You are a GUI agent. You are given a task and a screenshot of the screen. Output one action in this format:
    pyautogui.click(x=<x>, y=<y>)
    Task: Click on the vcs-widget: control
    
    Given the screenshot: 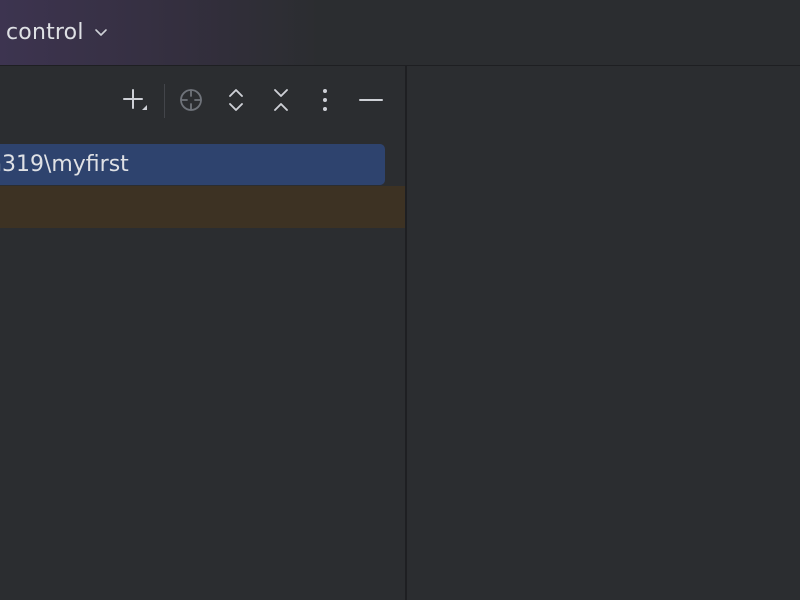 What is the action you would take?
    pyautogui.click(x=56, y=32)
    